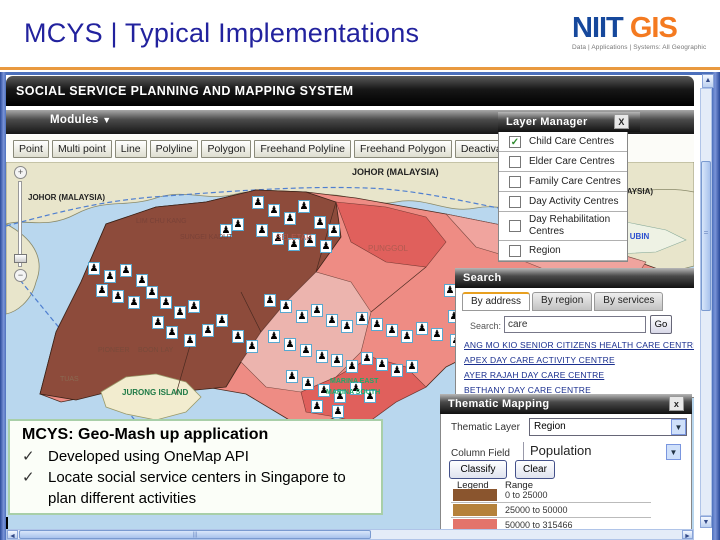 The image size is (720, 540). What do you see at coordinates (676, 403) in the screenshot?
I see `close-icon: x` at bounding box center [676, 403].